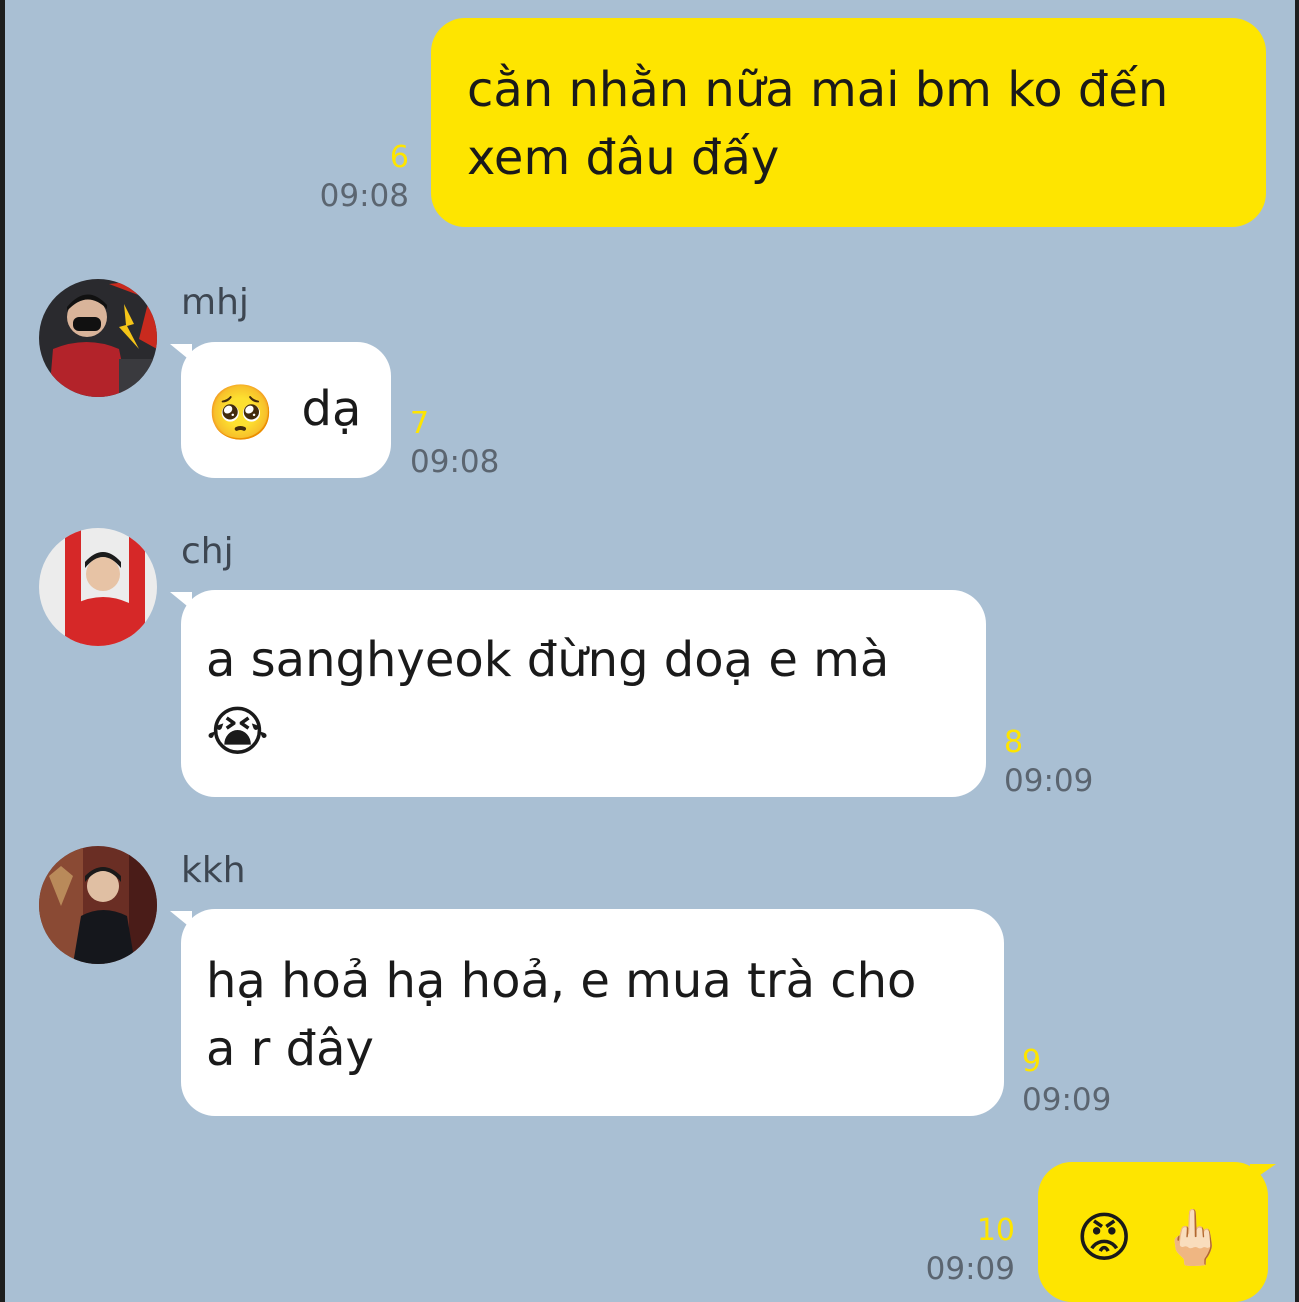  Describe the element at coordinates (1297, 651) in the screenshot. I see `screen-edge-right` at that location.